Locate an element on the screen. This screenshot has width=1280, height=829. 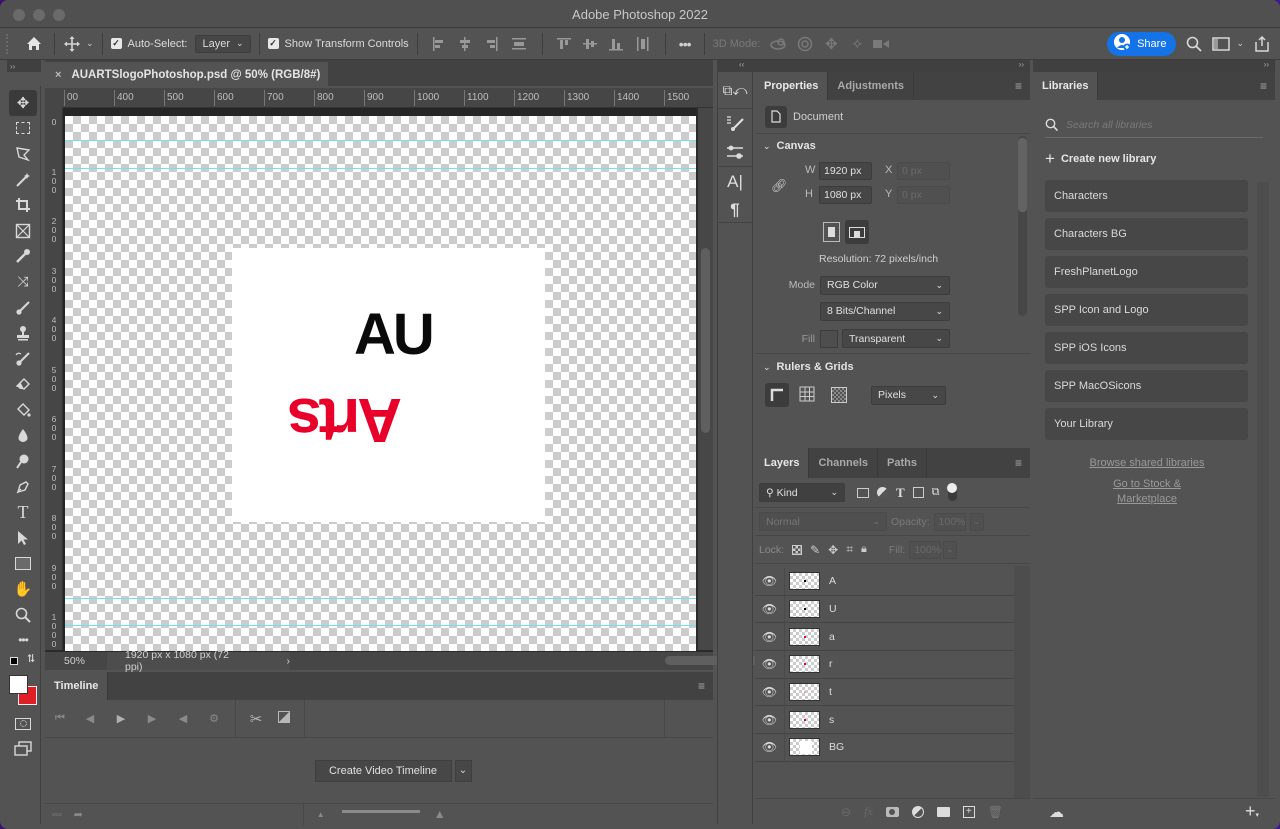
crop-tool is located at coordinates (23, 205).